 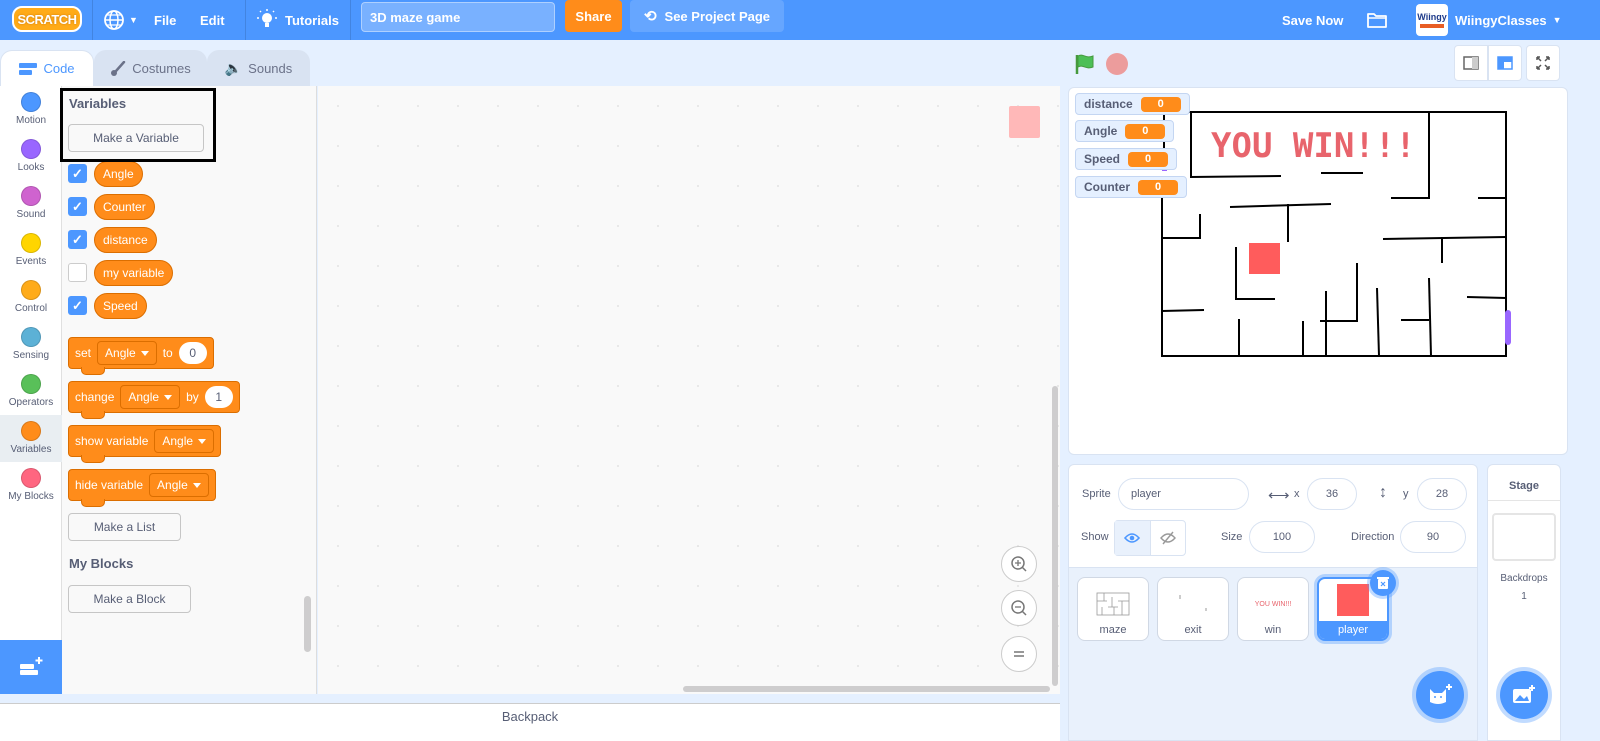 I want to click on edit-menu: Edit, so click(x=212, y=20).